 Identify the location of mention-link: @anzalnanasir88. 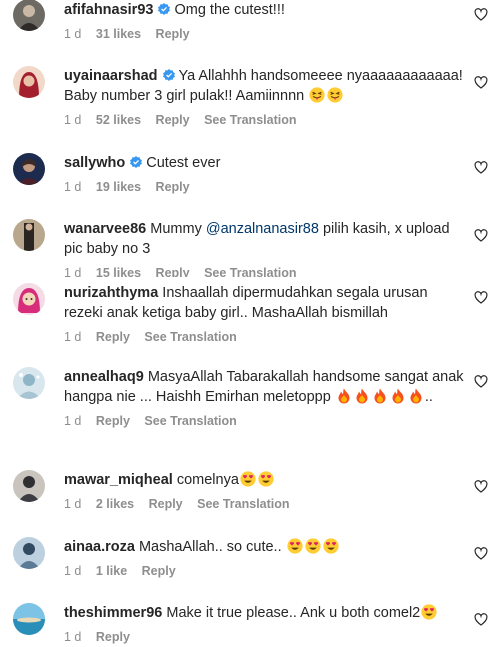
(262, 229).